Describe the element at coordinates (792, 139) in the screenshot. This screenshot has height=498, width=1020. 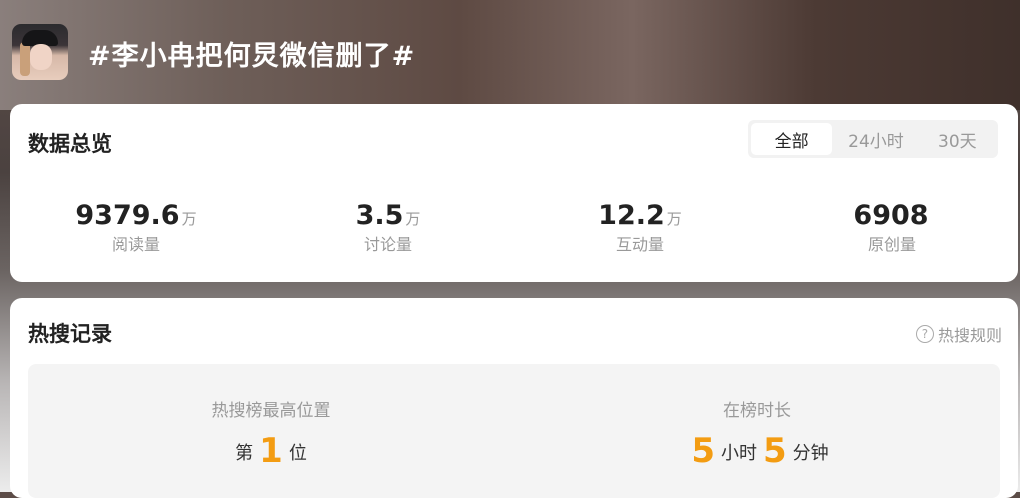
I see `tab-all: 全部` at that location.